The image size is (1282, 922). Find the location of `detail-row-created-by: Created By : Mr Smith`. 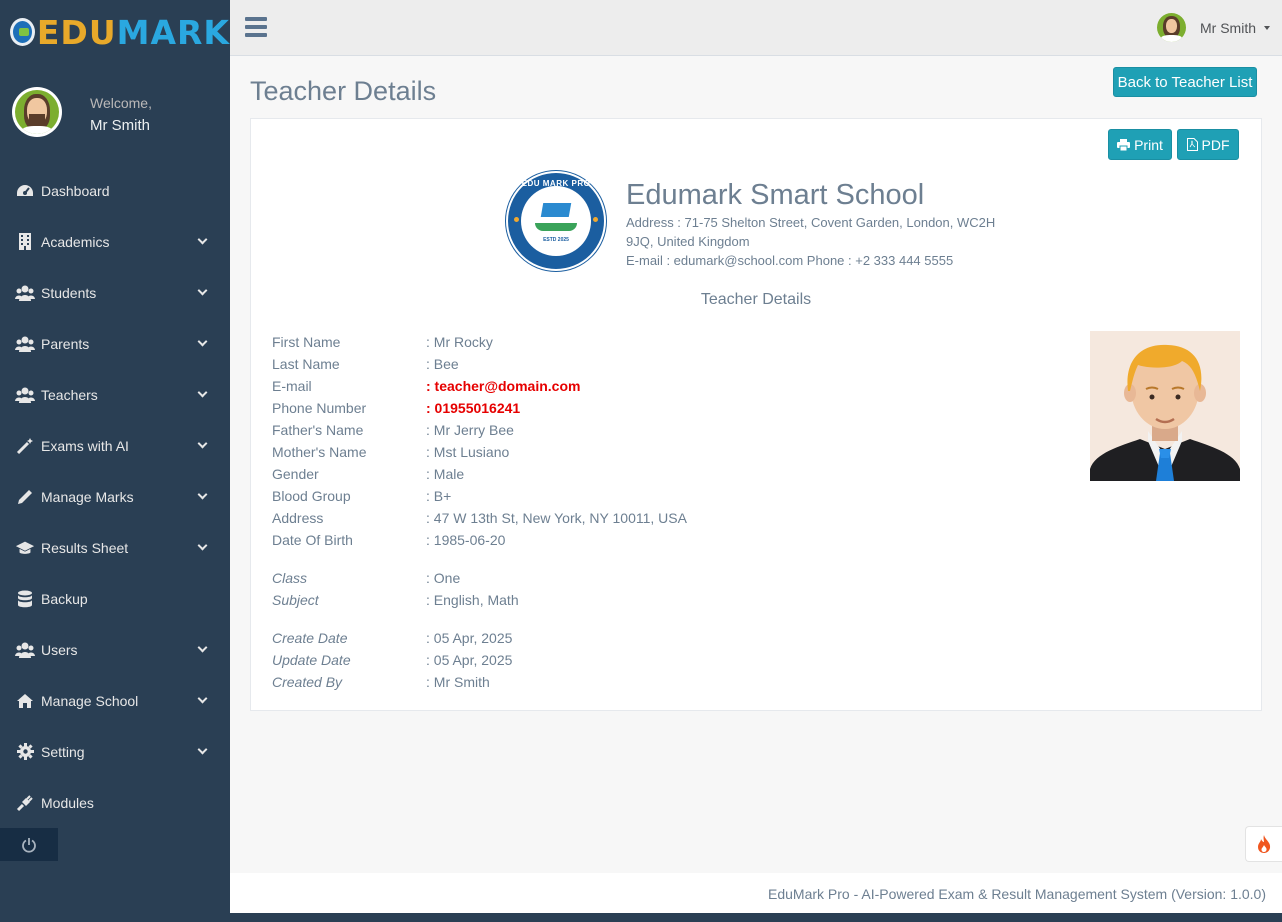

detail-row-created-by: Created By : Mr Smith is located at coordinates (479, 682).